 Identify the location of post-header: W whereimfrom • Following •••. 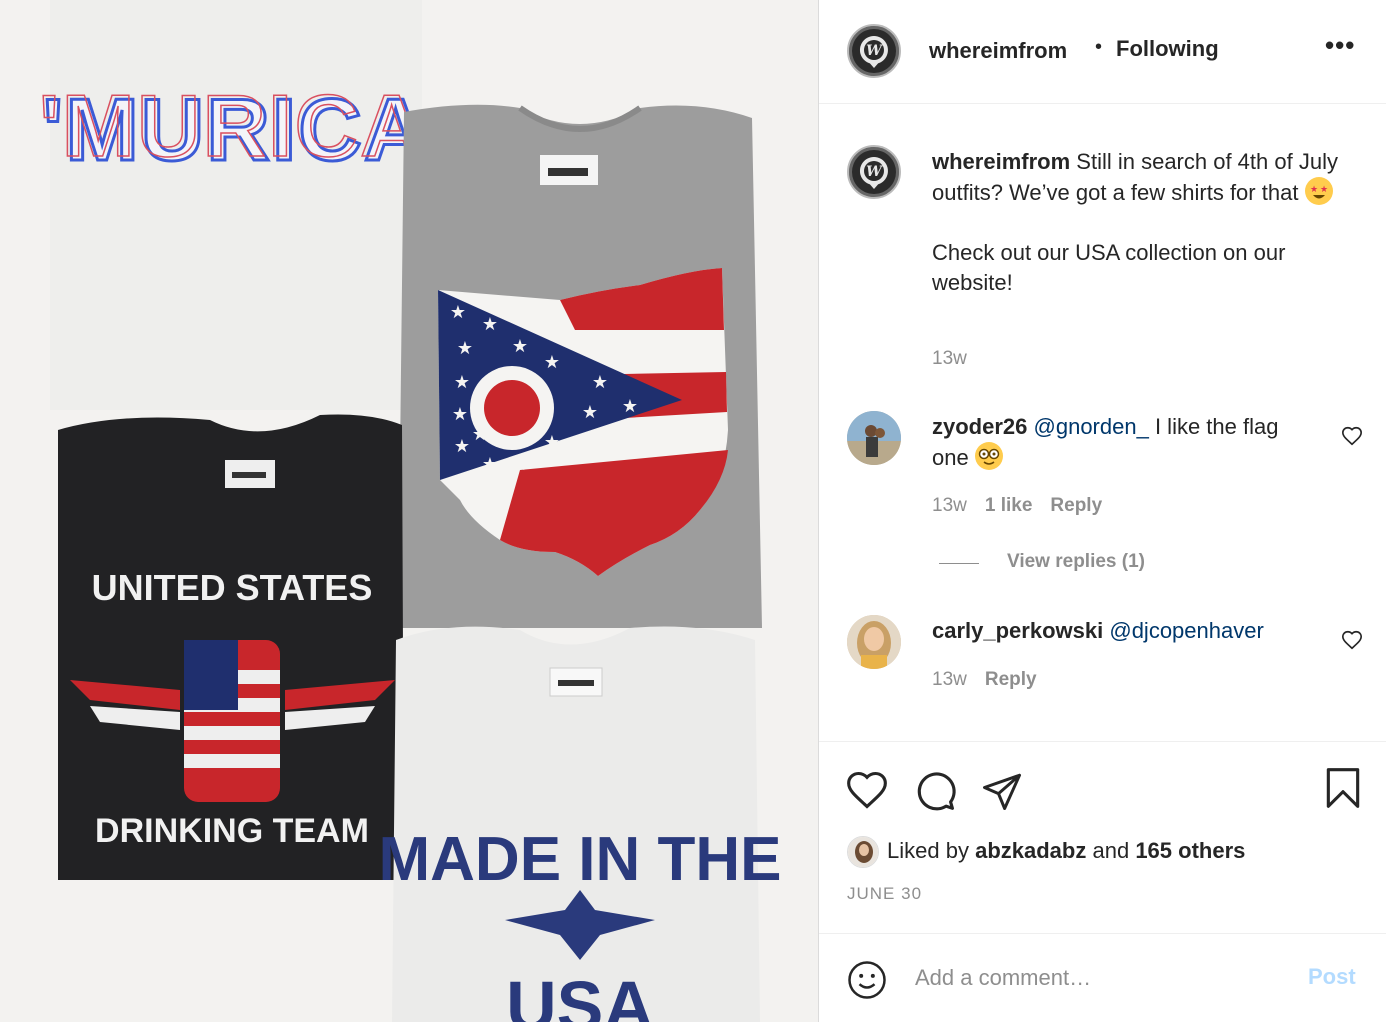
(1102, 52).